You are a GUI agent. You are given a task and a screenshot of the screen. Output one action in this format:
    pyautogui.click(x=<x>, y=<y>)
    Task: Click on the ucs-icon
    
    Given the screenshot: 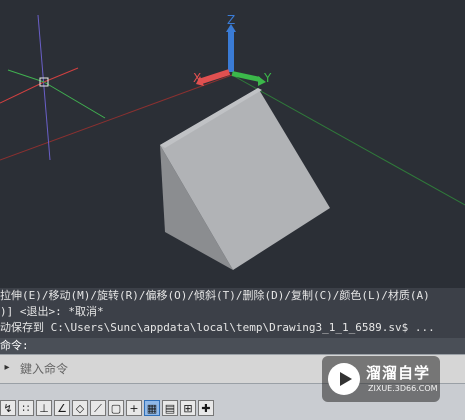 What is the action you would take?
    pyautogui.click(x=231, y=55)
    